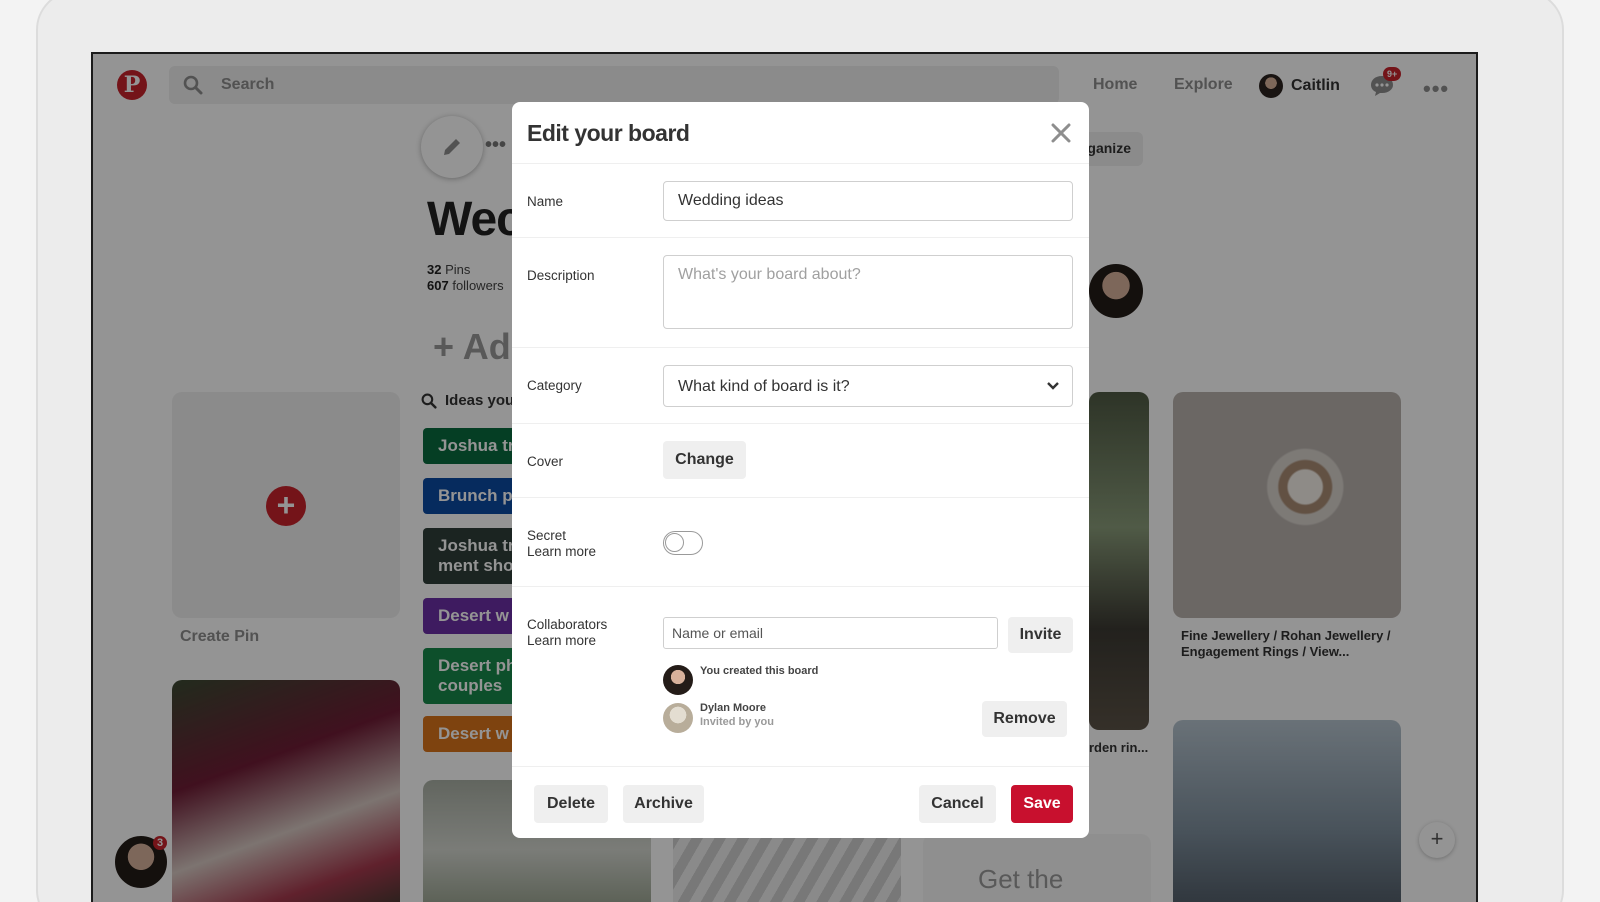 The height and width of the screenshot is (902, 1600). Describe the element at coordinates (663, 804) in the screenshot. I see `archive-button: Archive` at that location.